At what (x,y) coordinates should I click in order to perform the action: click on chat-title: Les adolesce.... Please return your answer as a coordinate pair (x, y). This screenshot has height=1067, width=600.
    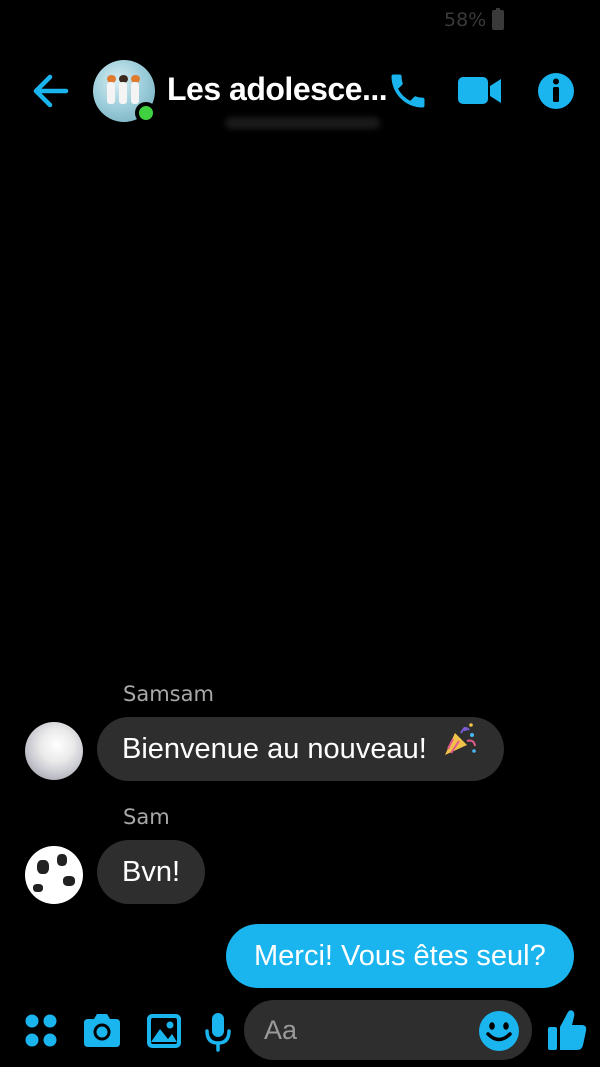
    Looking at the image, I should click on (277, 89).